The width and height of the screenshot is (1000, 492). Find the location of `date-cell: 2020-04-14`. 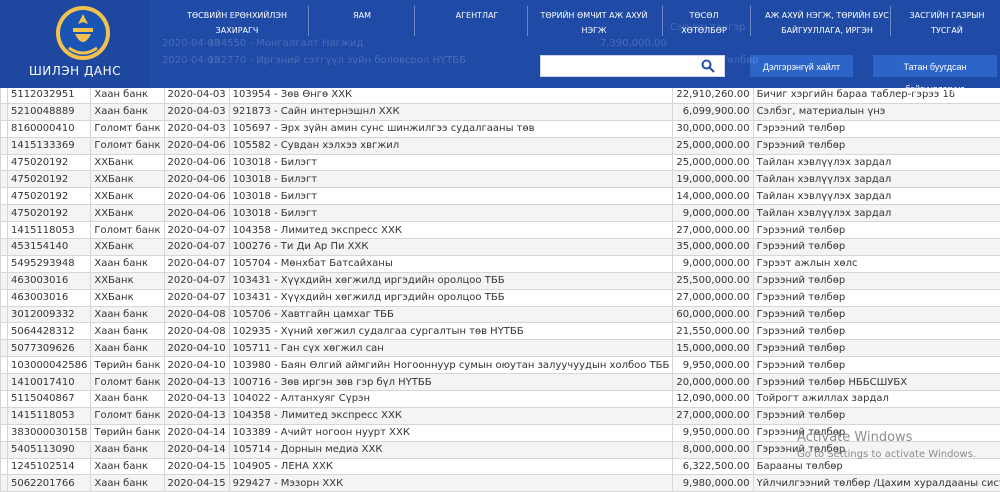

date-cell: 2020-04-14 is located at coordinates (196, 449).